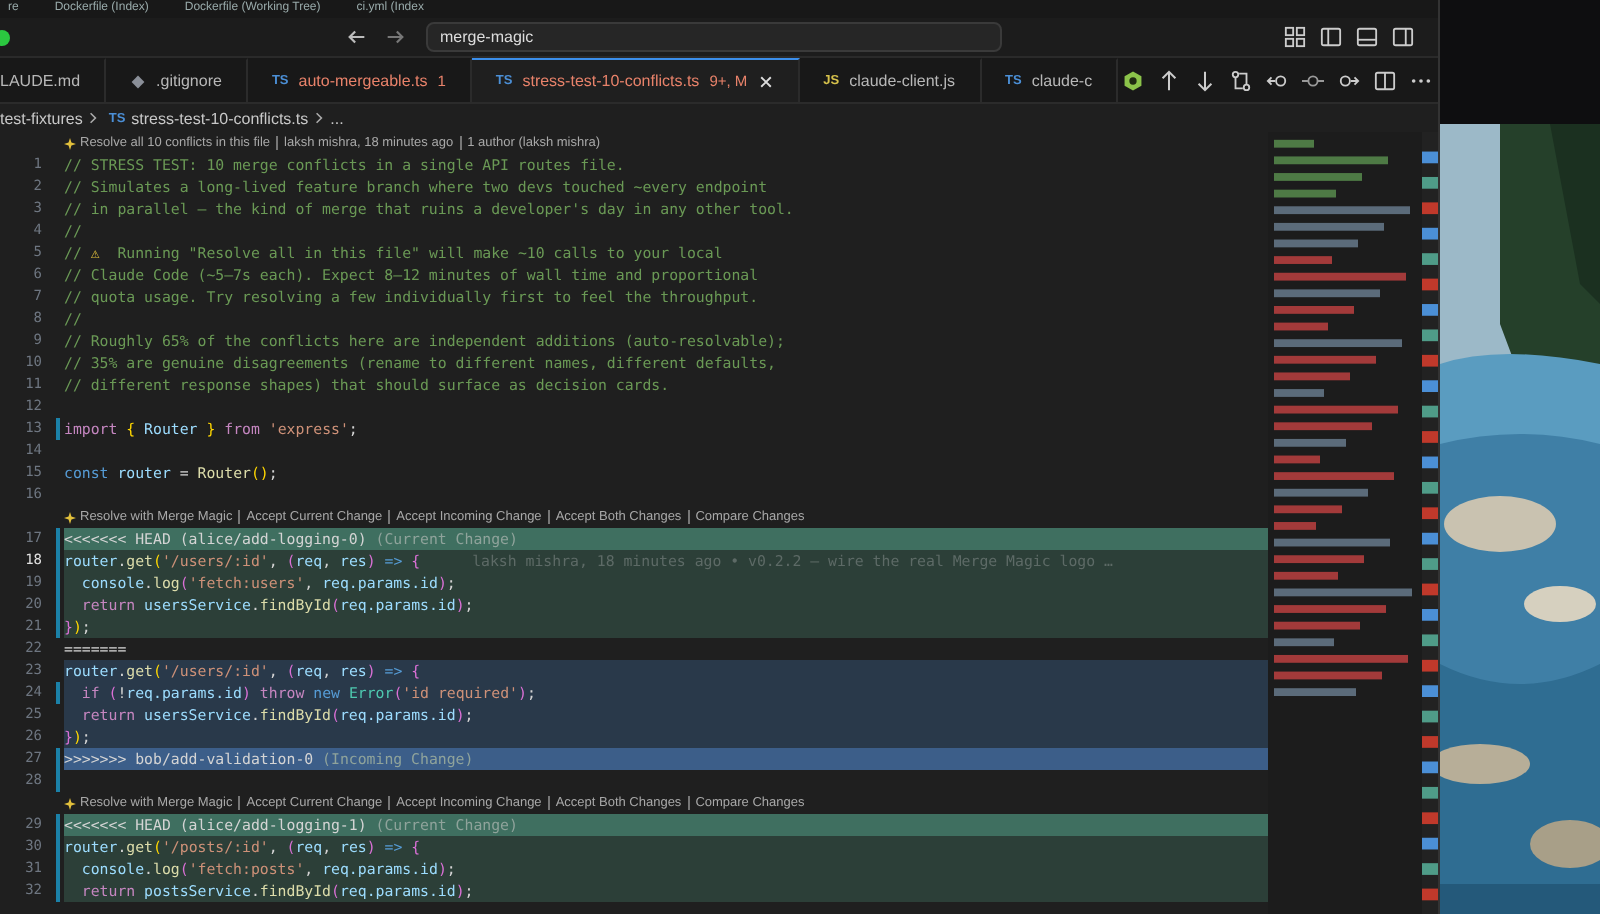 The width and height of the screenshot is (1600, 914). Describe the element at coordinates (41, 118) in the screenshot. I see `breadcrumb-item: test-fixtures` at that location.